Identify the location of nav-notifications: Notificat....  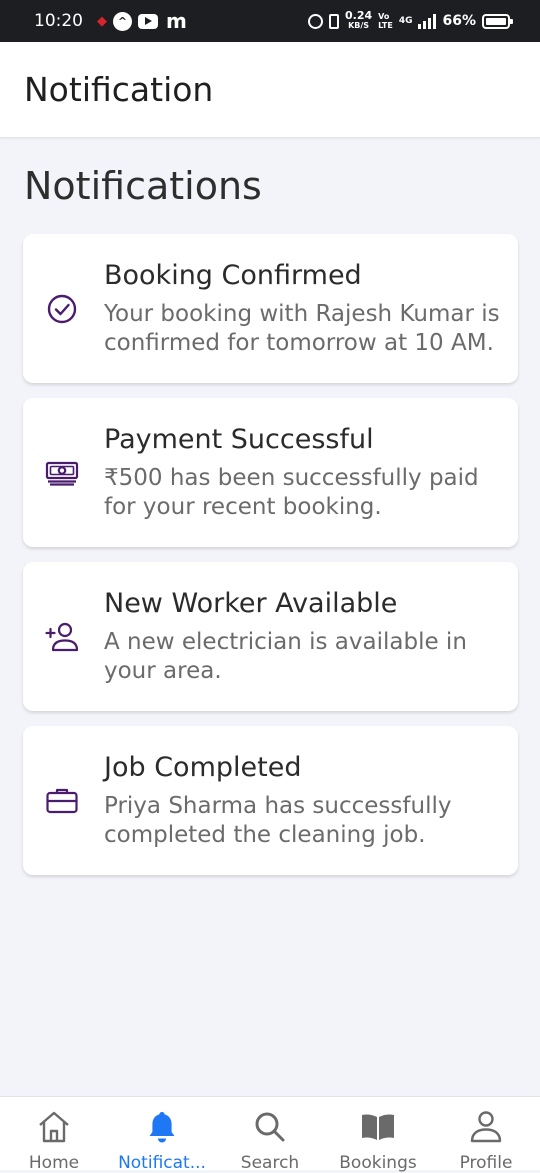
(162, 1135).